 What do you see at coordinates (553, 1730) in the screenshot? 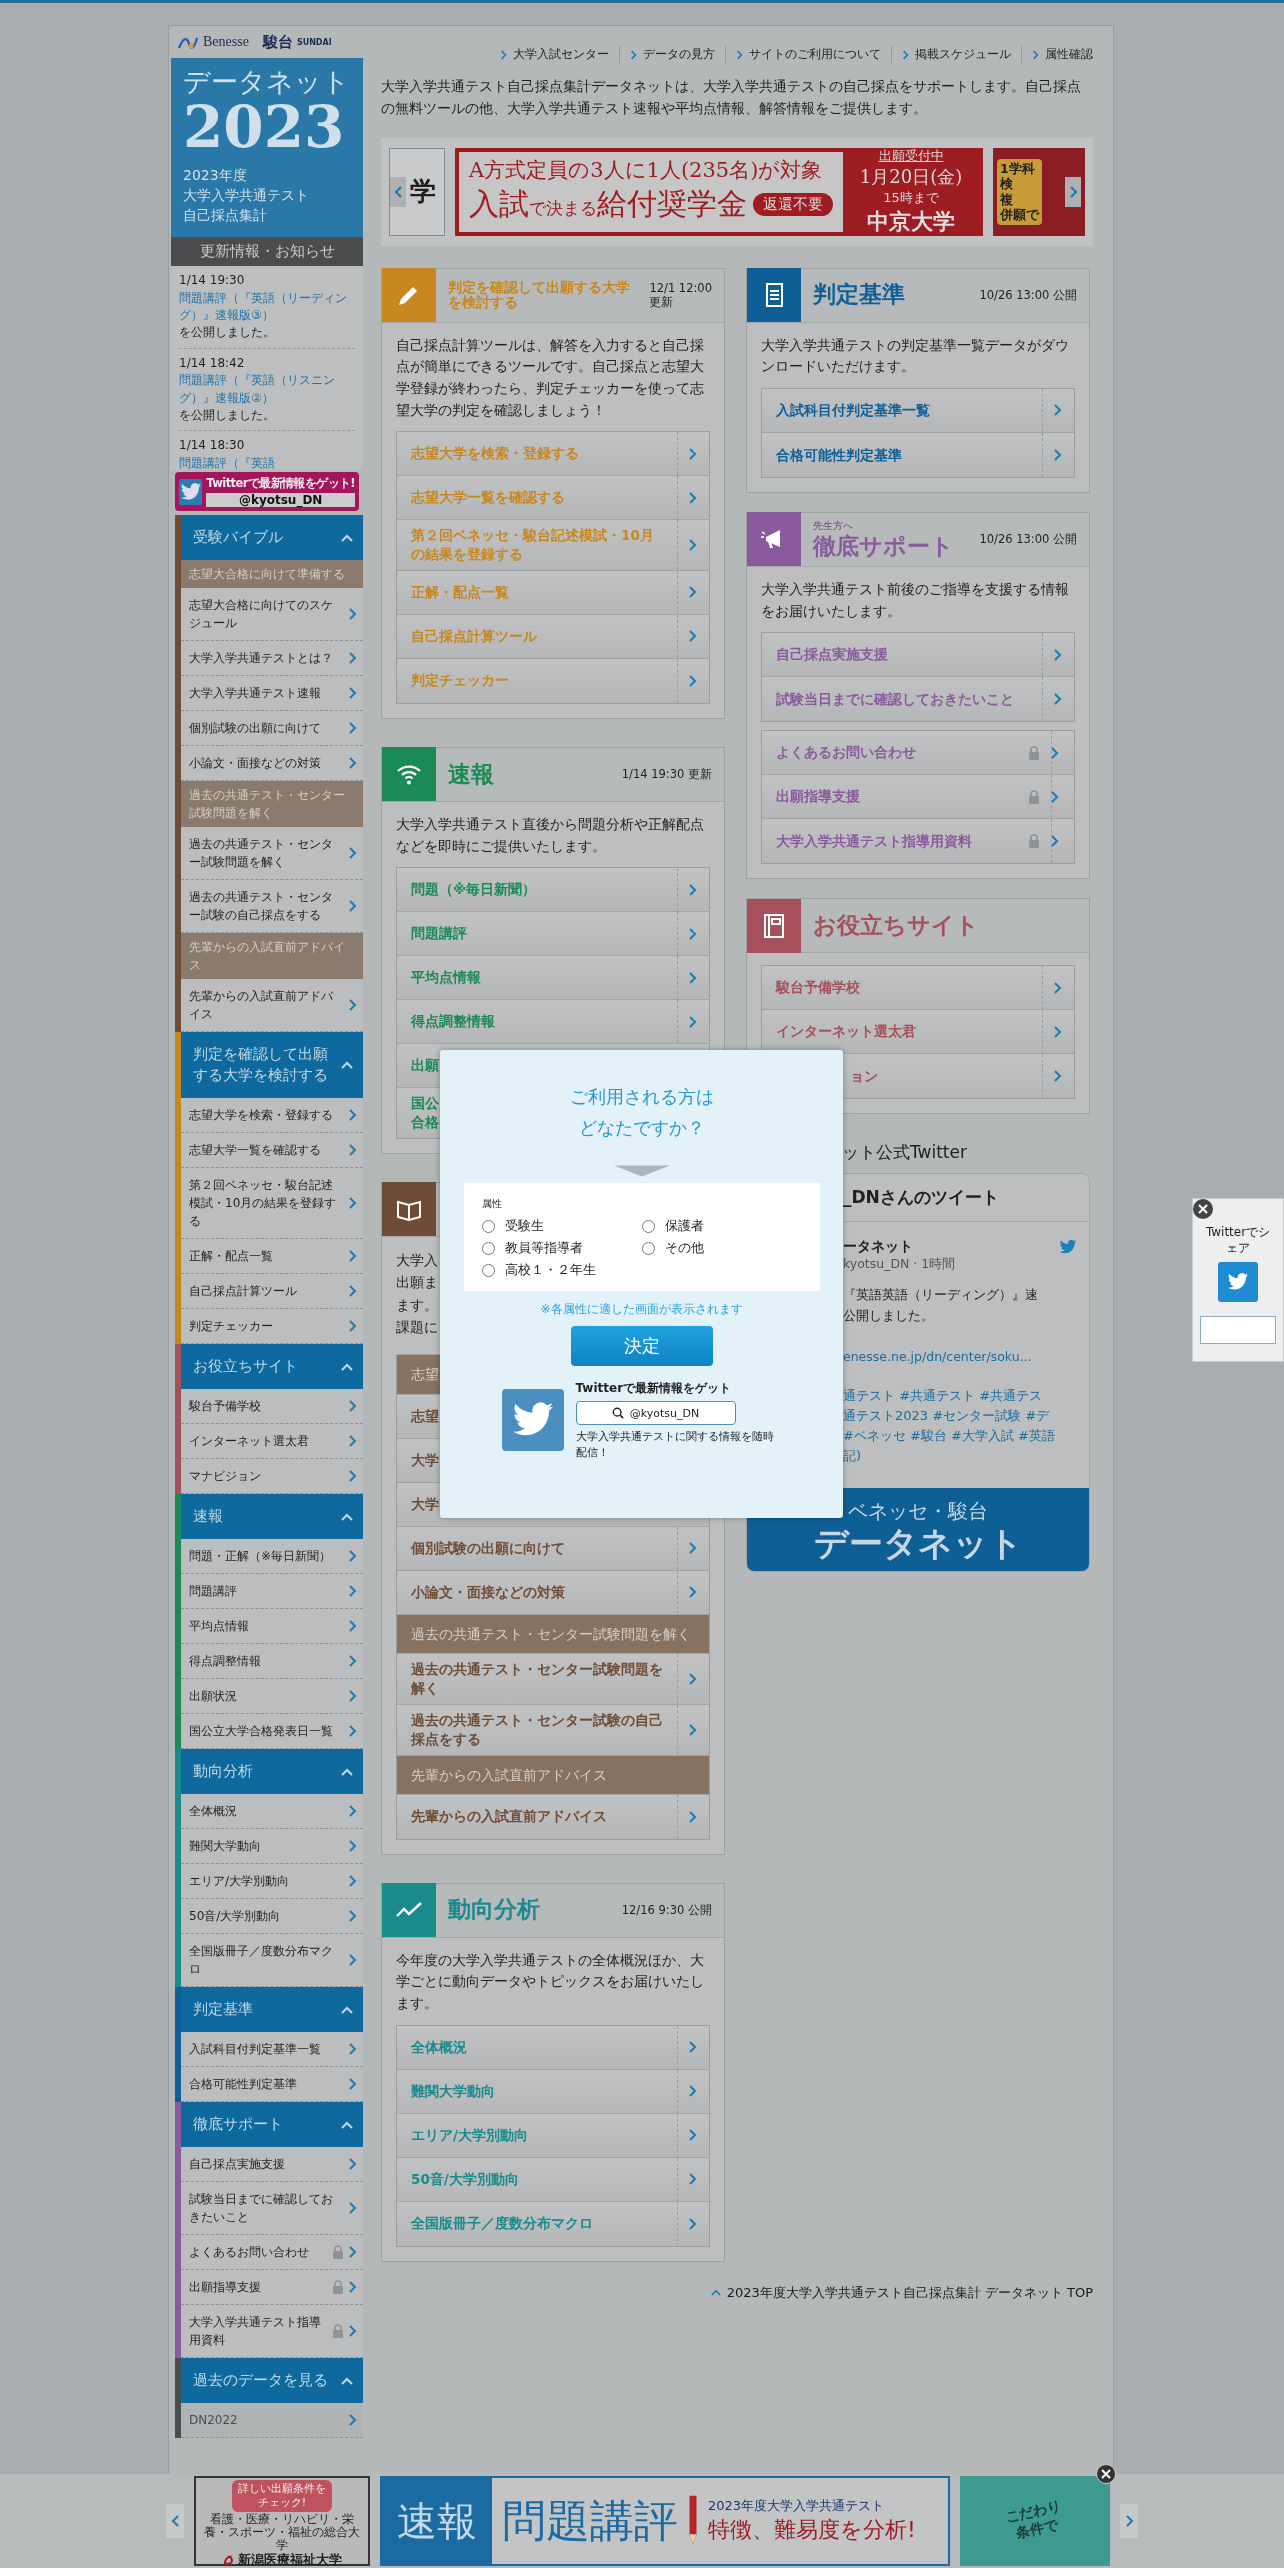
I see `menu-link: 過去の共通テスト・センター試験の自己採点をする` at bounding box center [553, 1730].